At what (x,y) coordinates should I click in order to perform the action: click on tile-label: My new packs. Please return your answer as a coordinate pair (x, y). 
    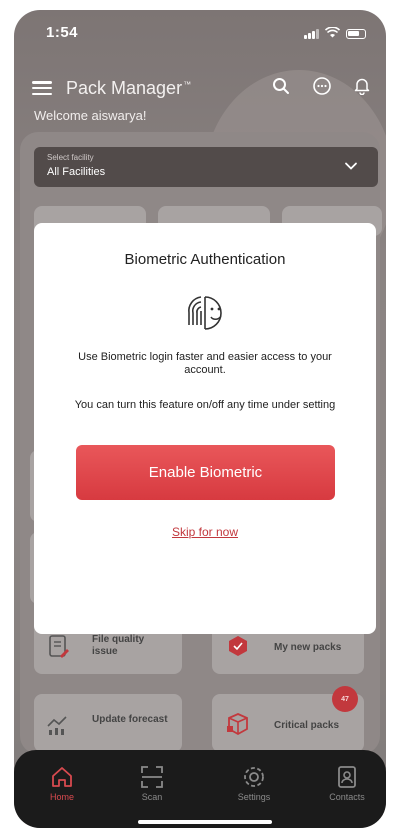
    Looking at the image, I should click on (308, 647).